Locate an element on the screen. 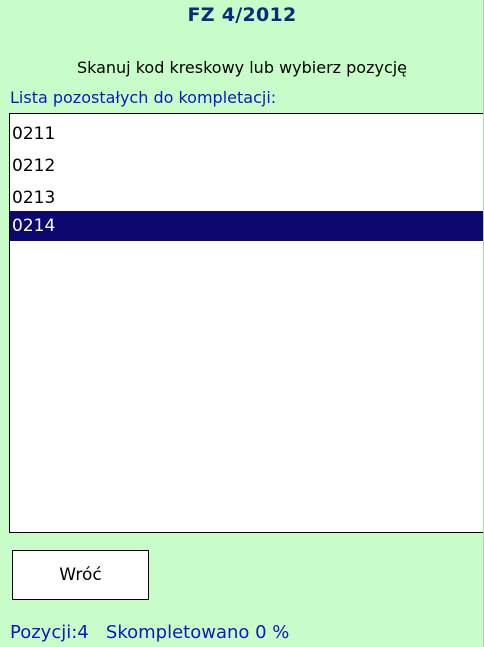 The width and height of the screenshot is (484, 647). list-item-selected: 0214 is located at coordinates (246, 226).